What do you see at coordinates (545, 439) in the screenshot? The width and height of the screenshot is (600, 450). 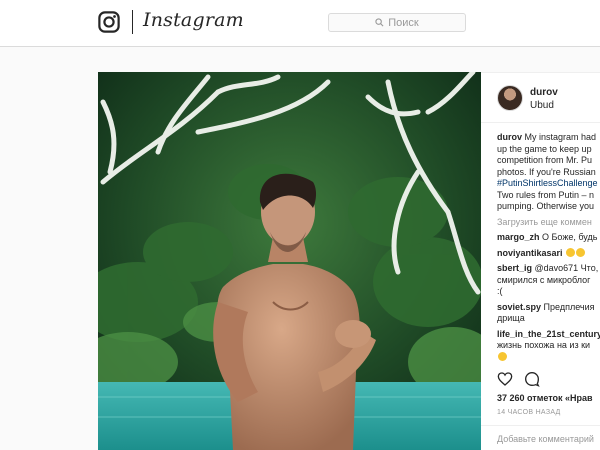 I see `add-comment-placeholder: Добавьте комментарий` at bounding box center [545, 439].